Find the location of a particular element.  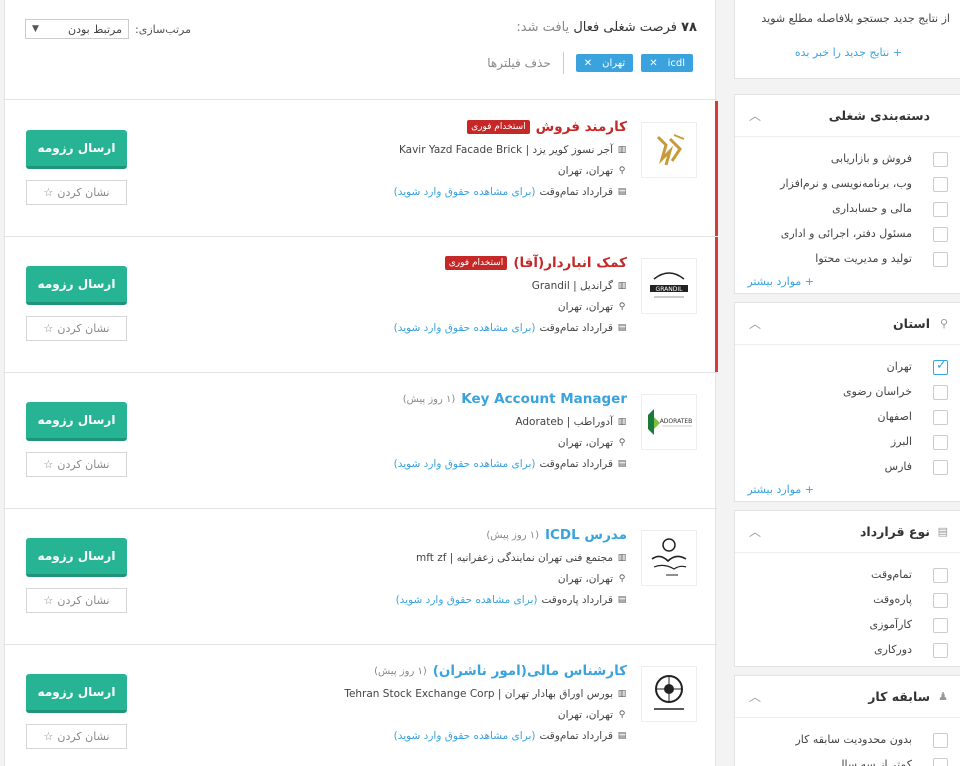

sort-select: مرتبط بودن ▼ is located at coordinates (77, 29).